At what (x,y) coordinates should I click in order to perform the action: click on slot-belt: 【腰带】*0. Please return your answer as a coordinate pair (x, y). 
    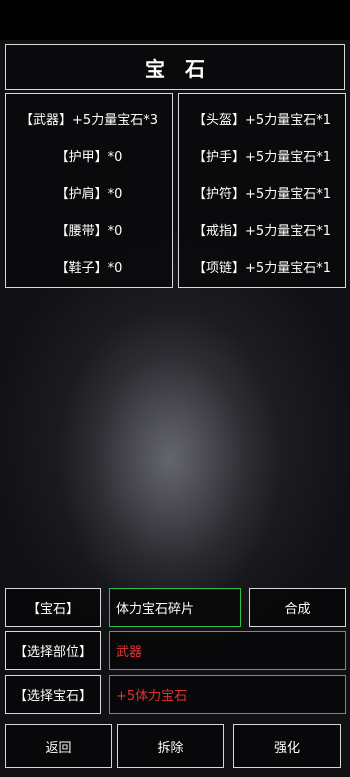
    Looking at the image, I should click on (89, 229).